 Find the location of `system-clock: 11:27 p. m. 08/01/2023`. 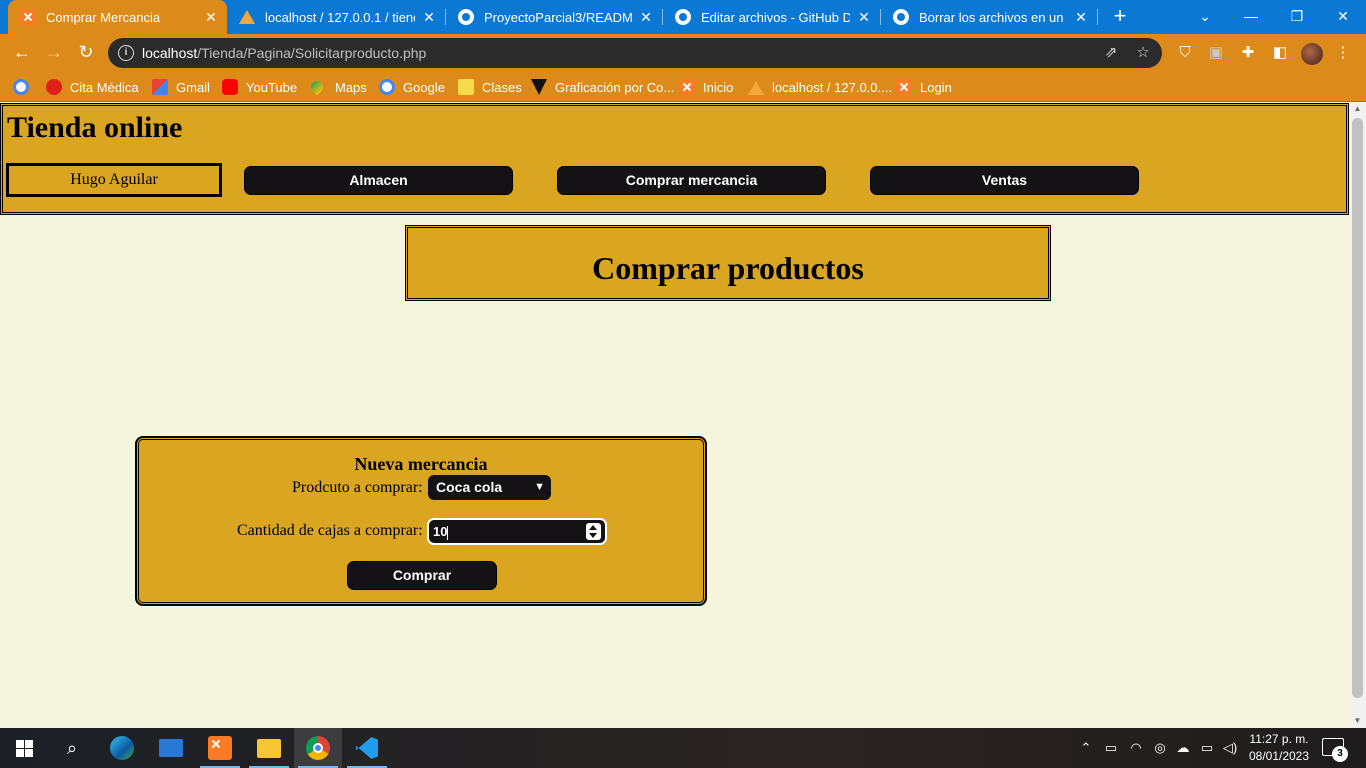

system-clock: 11:27 p. m. 08/01/2023 is located at coordinates (1279, 748).